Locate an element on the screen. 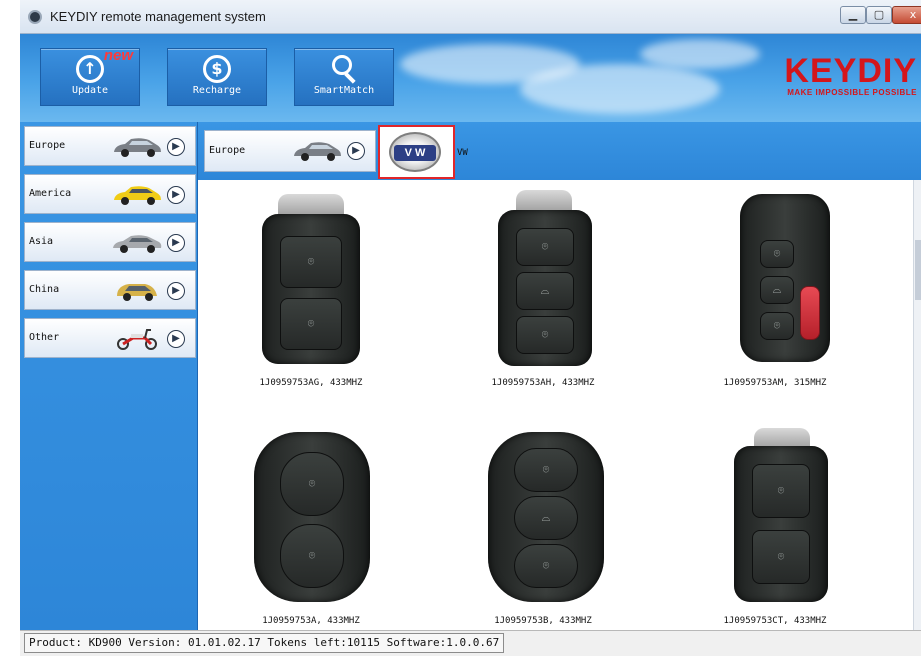 The height and width of the screenshot is (656, 921). scrollbar-thumb is located at coordinates (918, 270).